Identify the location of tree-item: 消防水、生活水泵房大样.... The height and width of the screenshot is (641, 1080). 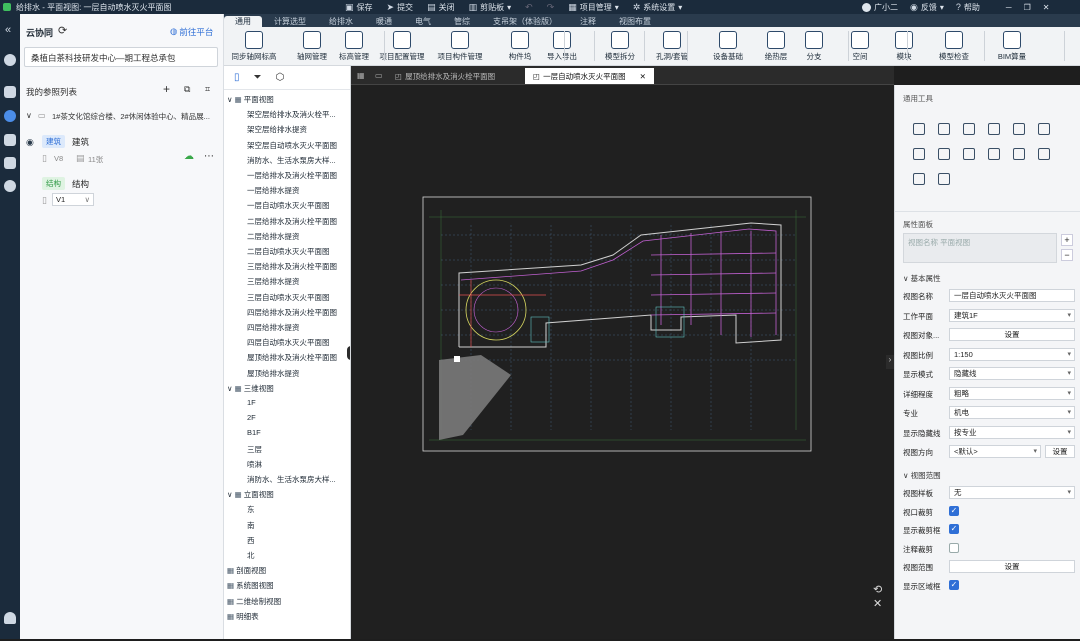
(296, 160).